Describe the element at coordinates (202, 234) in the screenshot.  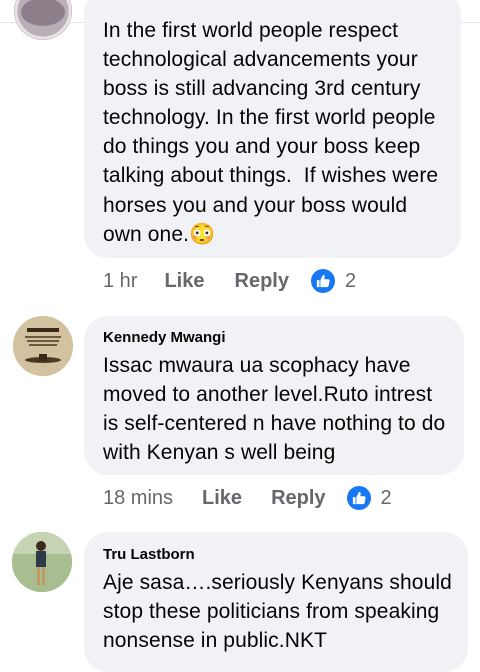
I see `flushed-face-emoji: 😳` at that location.